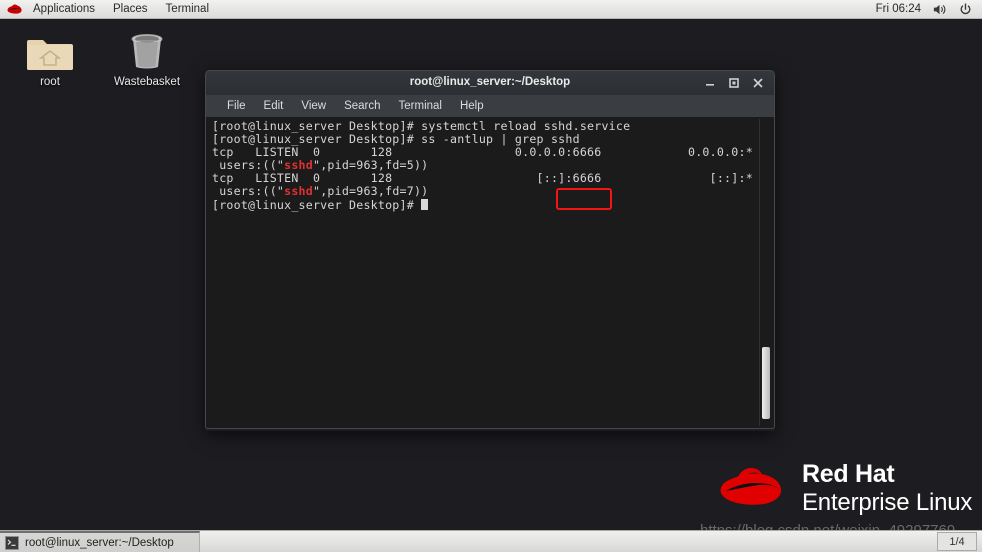 Image resolution: width=982 pixels, height=552 pixels. Describe the element at coordinates (147, 50) in the screenshot. I see `trash-icon` at that location.